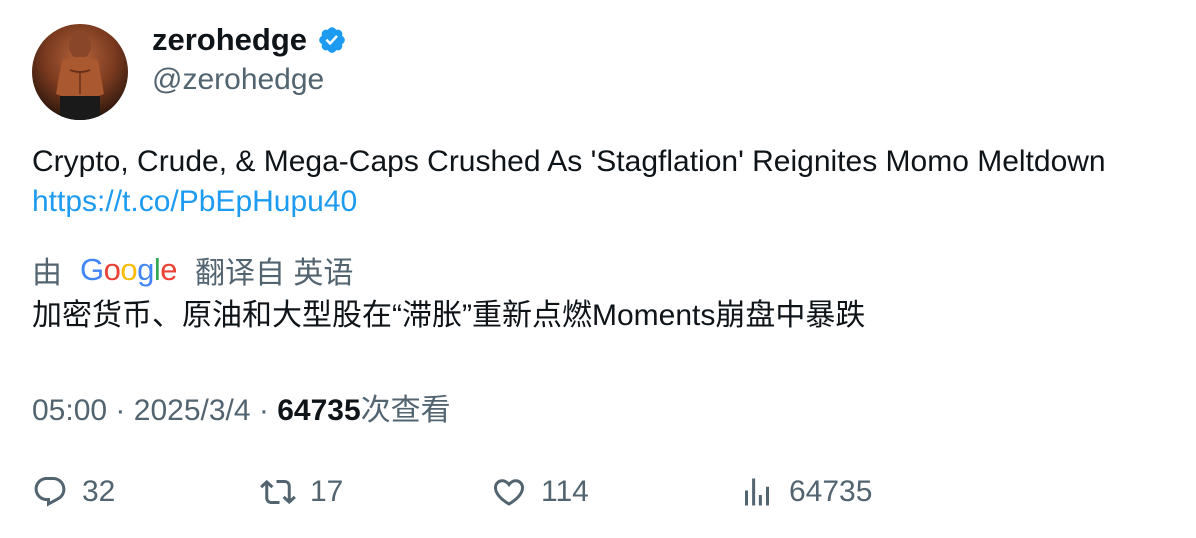 This screenshot has height=538, width=1196. I want to click on verified-badge-icon, so click(332, 40).